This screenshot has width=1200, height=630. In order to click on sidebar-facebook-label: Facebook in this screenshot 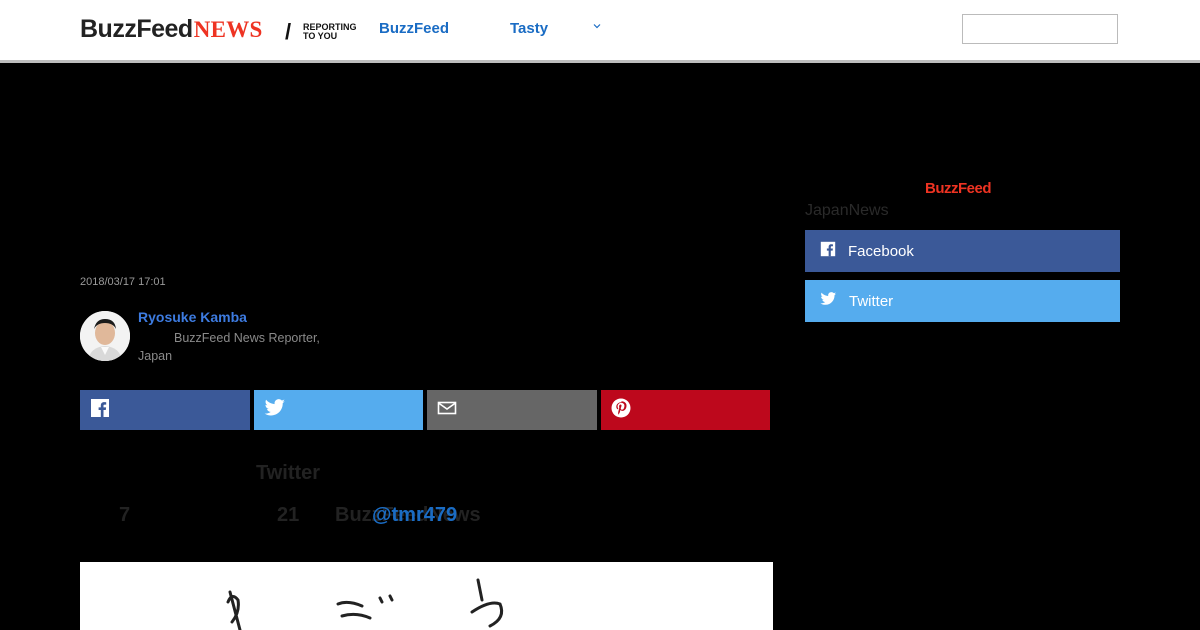, I will do `click(881, 251)`.